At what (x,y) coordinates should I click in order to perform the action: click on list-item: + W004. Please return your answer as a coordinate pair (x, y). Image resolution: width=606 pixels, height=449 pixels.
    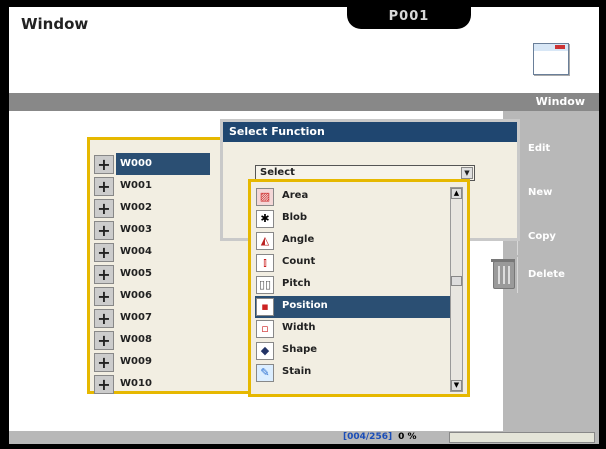
    Looking at the image, I should click on (184, 252).